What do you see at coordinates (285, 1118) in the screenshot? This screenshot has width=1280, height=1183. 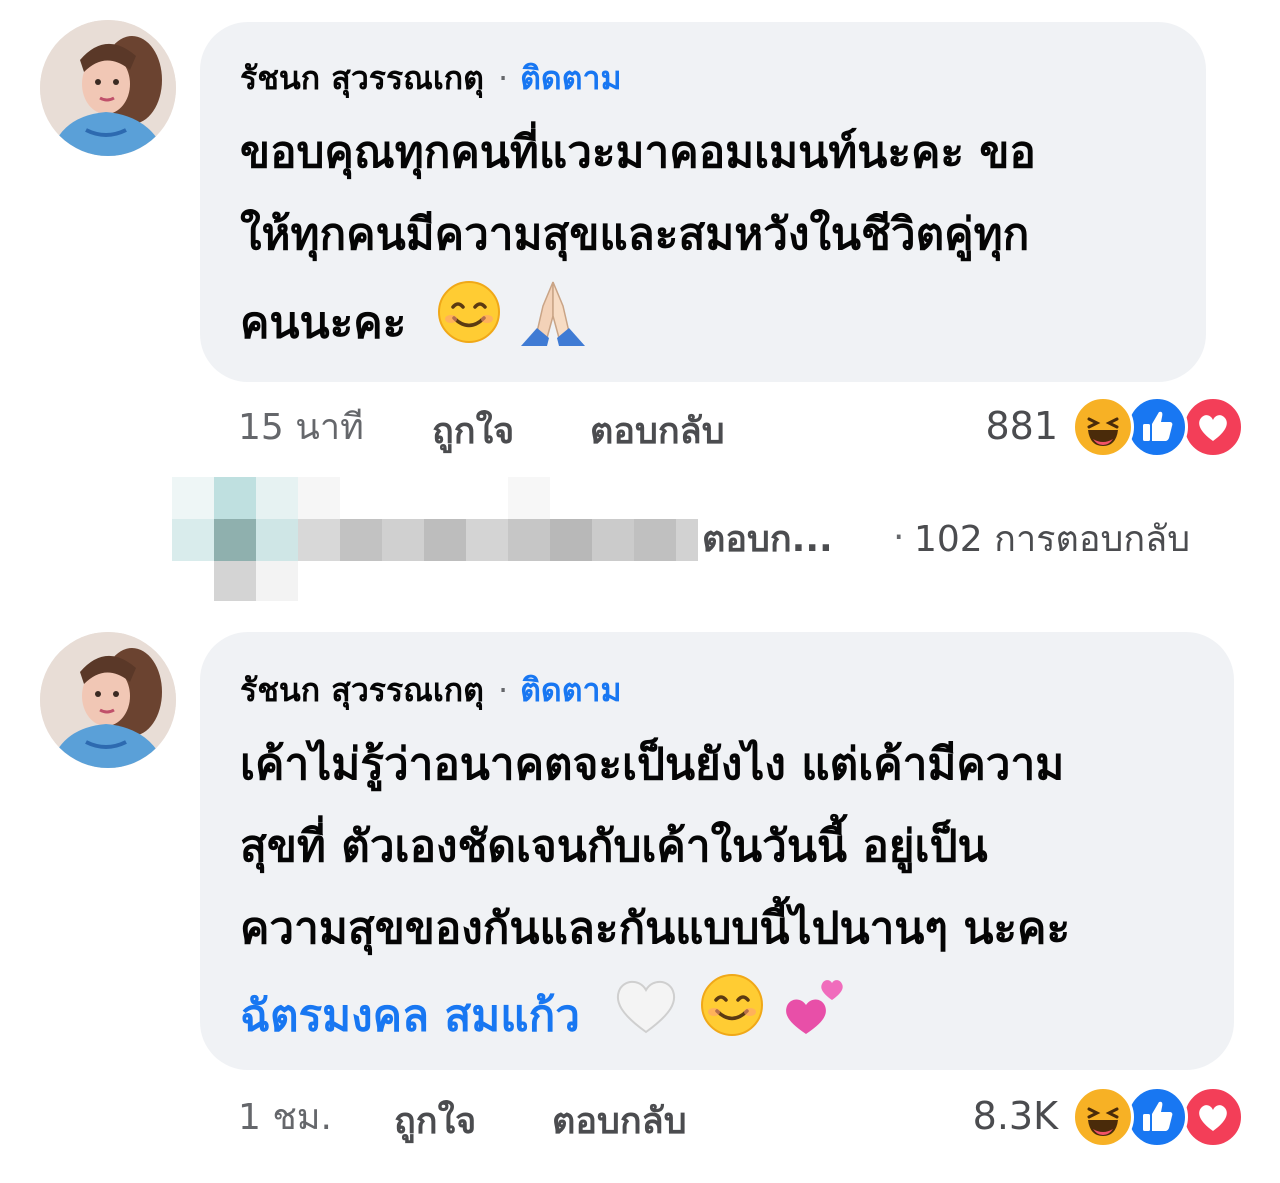 I see `comment-time: 1 ชม.` at bounding box center [285, 1118].